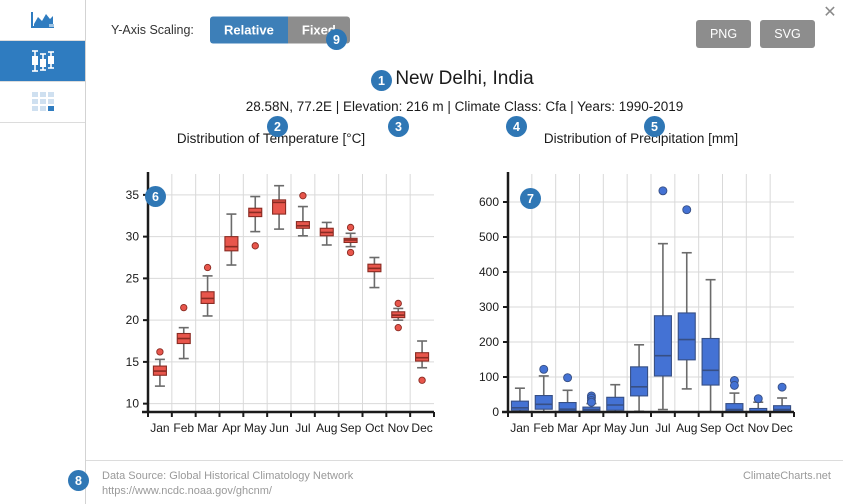 This screenshot has width=843, height=504. Describe the element at coordinates (155, 196) in the screenshot. I see `badge-6: 6` at that location.